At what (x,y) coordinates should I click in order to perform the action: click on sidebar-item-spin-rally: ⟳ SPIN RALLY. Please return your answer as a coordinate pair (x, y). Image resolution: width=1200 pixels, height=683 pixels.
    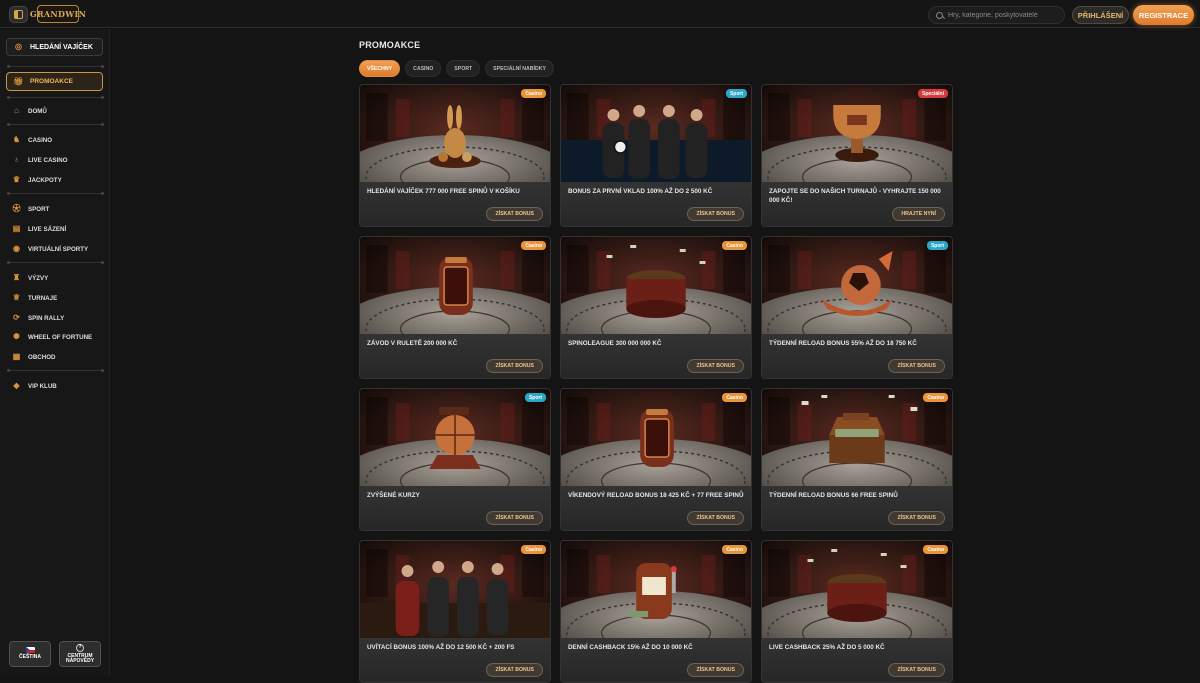
    Looking at the image, I should click on (38, 318).